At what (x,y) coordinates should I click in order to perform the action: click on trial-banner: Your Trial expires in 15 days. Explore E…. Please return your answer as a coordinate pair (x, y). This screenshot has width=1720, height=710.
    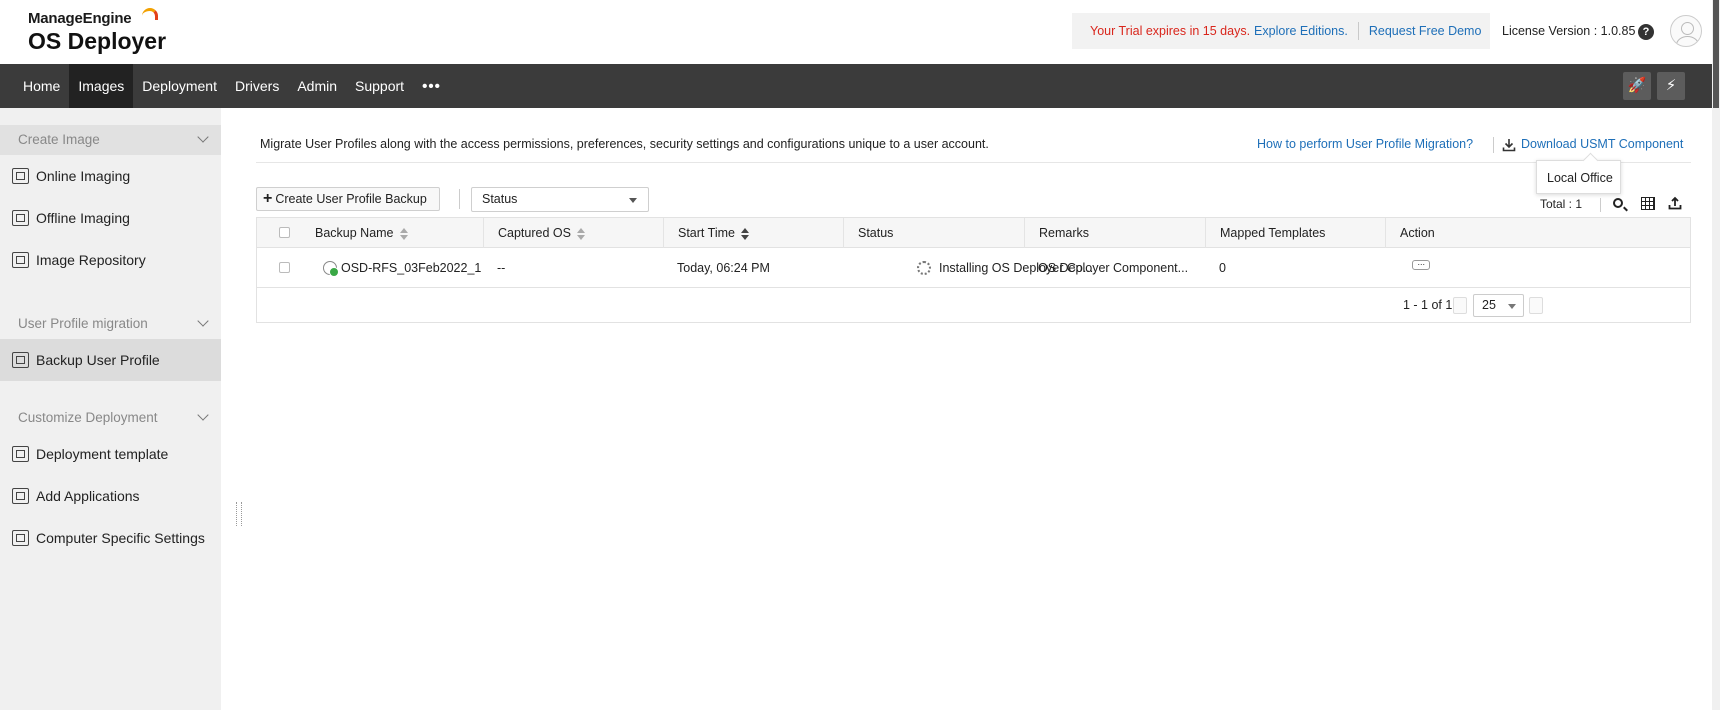
    Looking at the image, I should click on (1281, 31).